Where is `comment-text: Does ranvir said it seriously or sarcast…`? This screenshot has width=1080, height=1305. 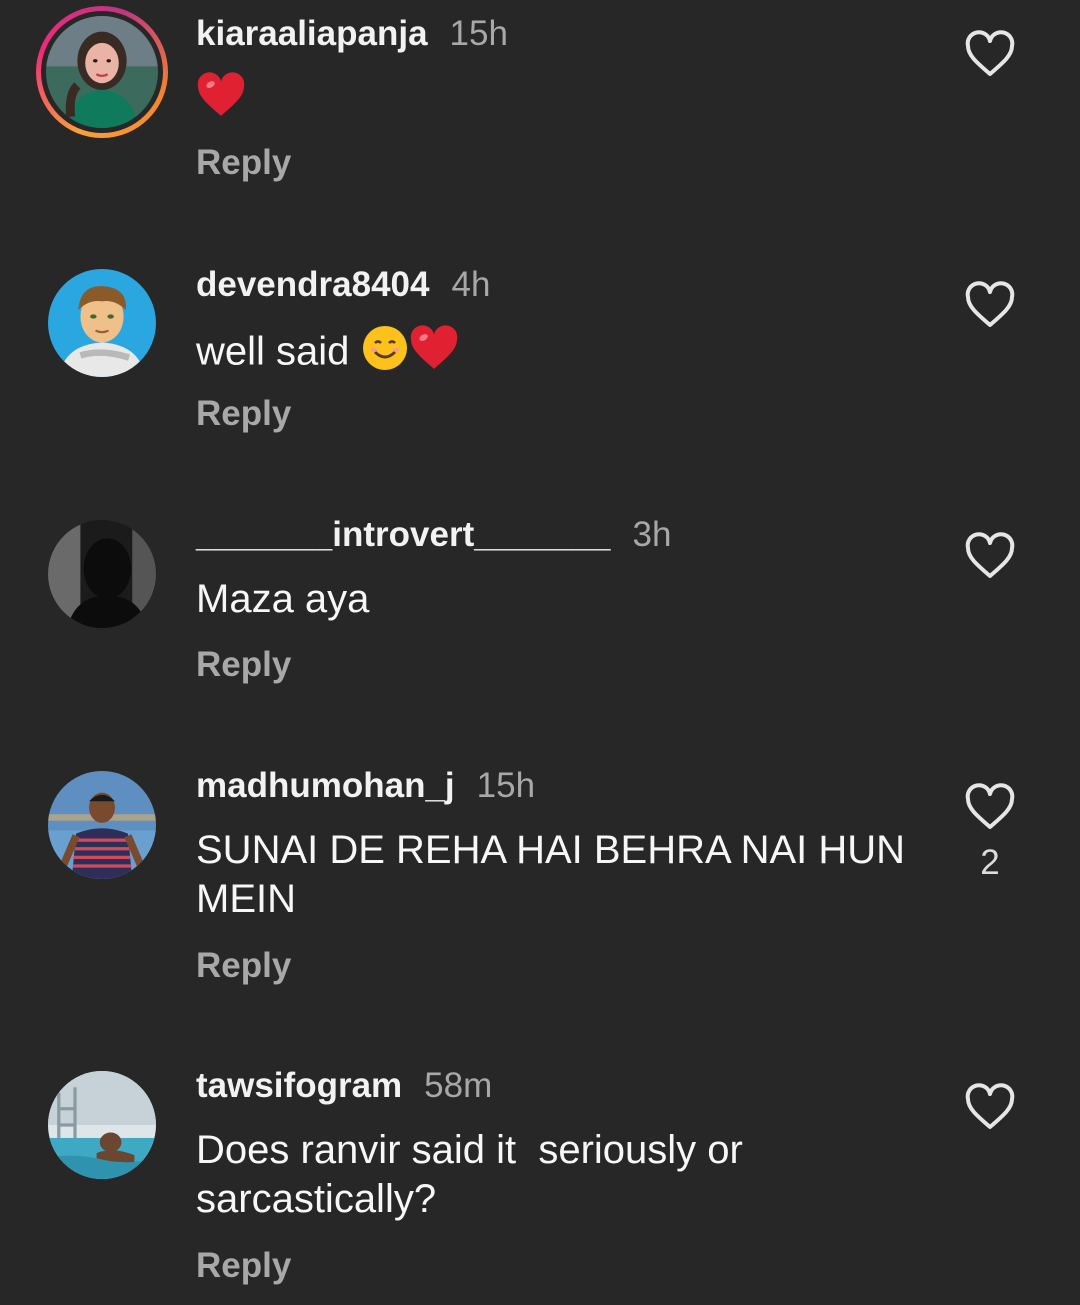 comment-text: Does ranvir said it seriously or sarcast… is located at coordinates (475, 1174).